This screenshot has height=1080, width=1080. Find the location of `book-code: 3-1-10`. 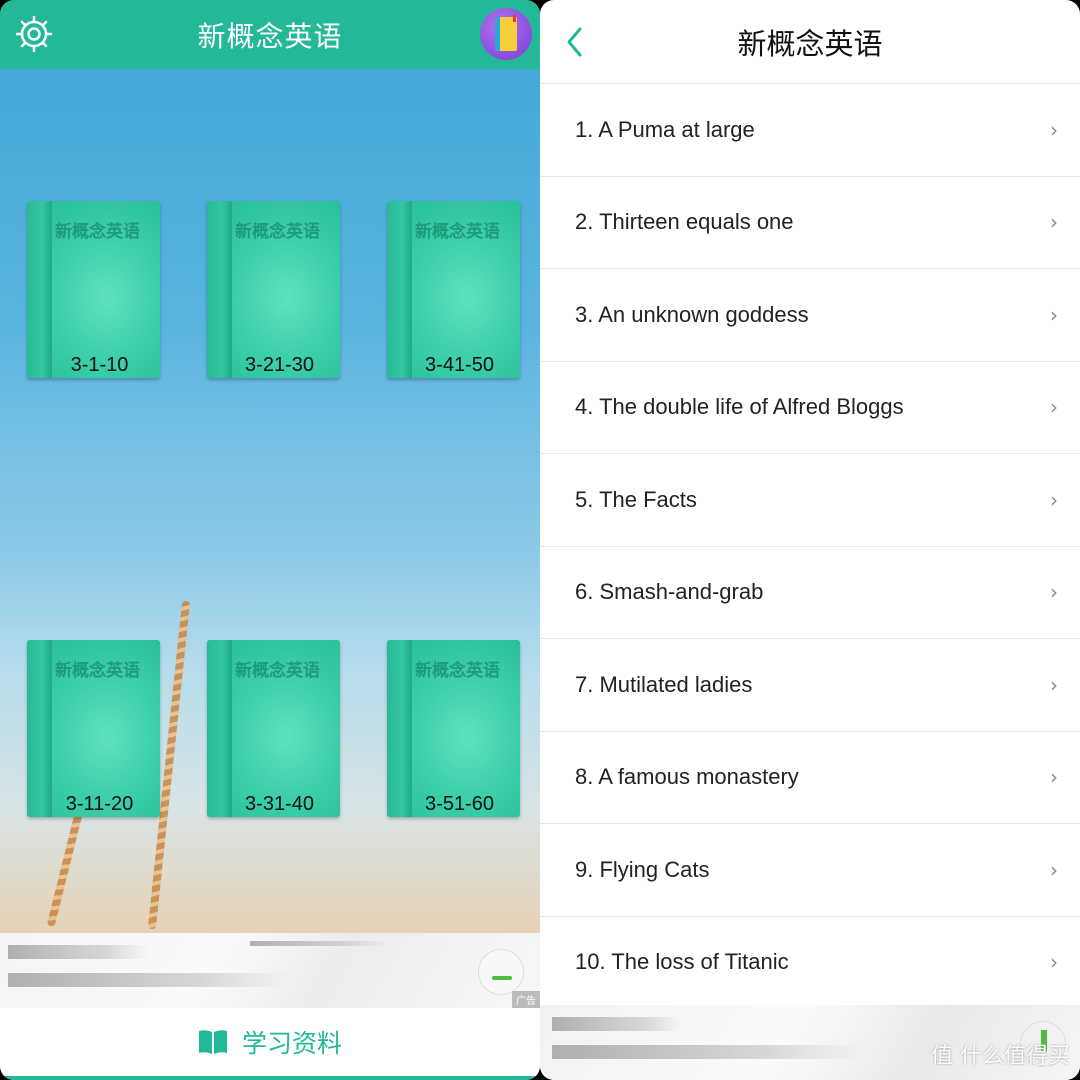

book-code: 3-1-10 is located at coordinates (99, 365).